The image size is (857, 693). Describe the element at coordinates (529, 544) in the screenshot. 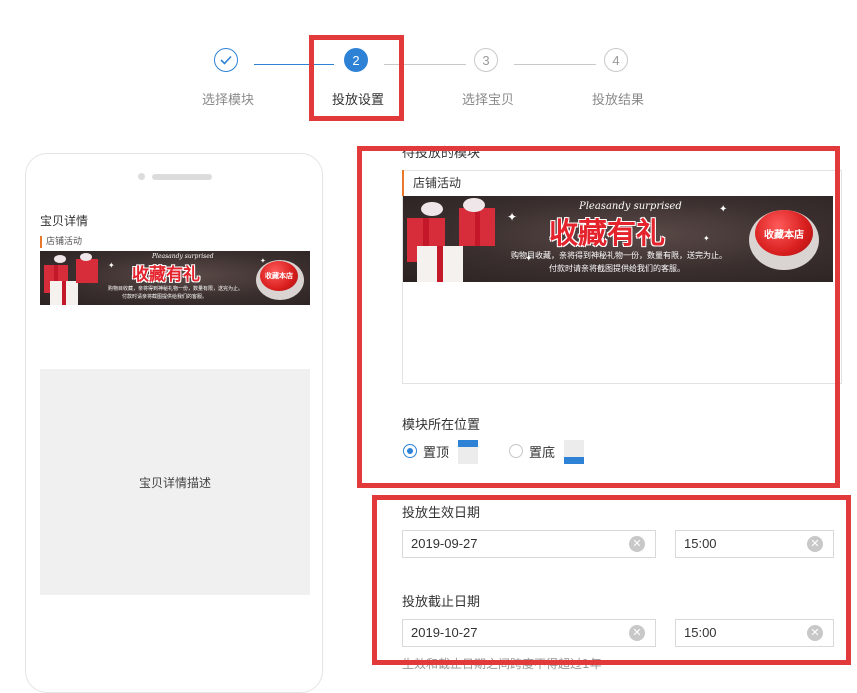

I see `start-date-input: 2019-09-27` at that location.